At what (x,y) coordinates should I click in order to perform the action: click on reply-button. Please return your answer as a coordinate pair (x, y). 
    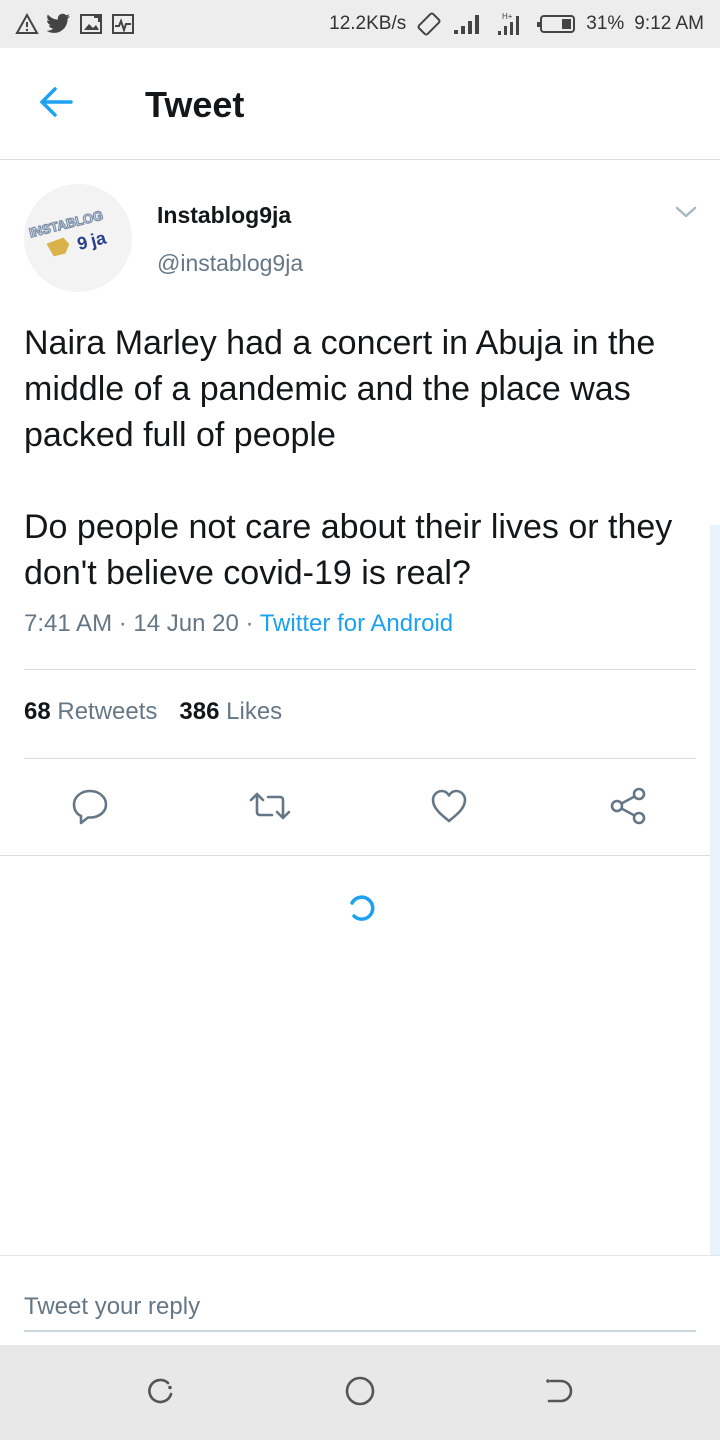
    Looking at the image, I should click on (90, 808).